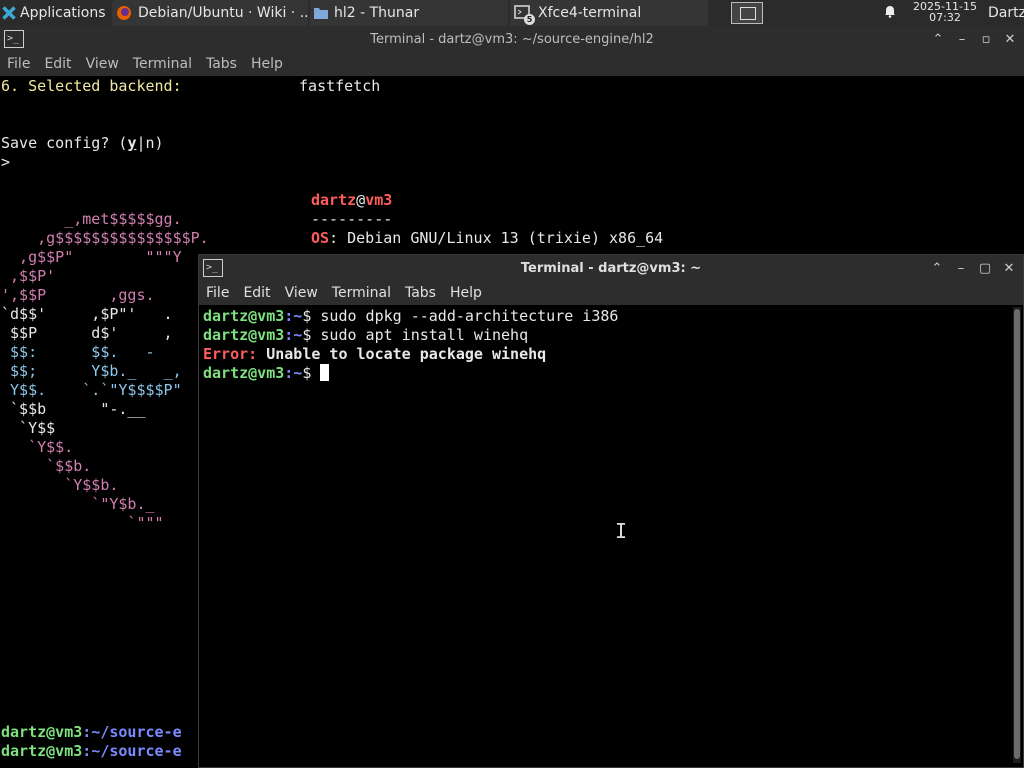 This screenshot has height=768, width=1024. What do you see at coordinates (375, 354) in the screenshot?
I see `error-line: Error: Unable to locate package winehq` at bounding box center [375, 354].